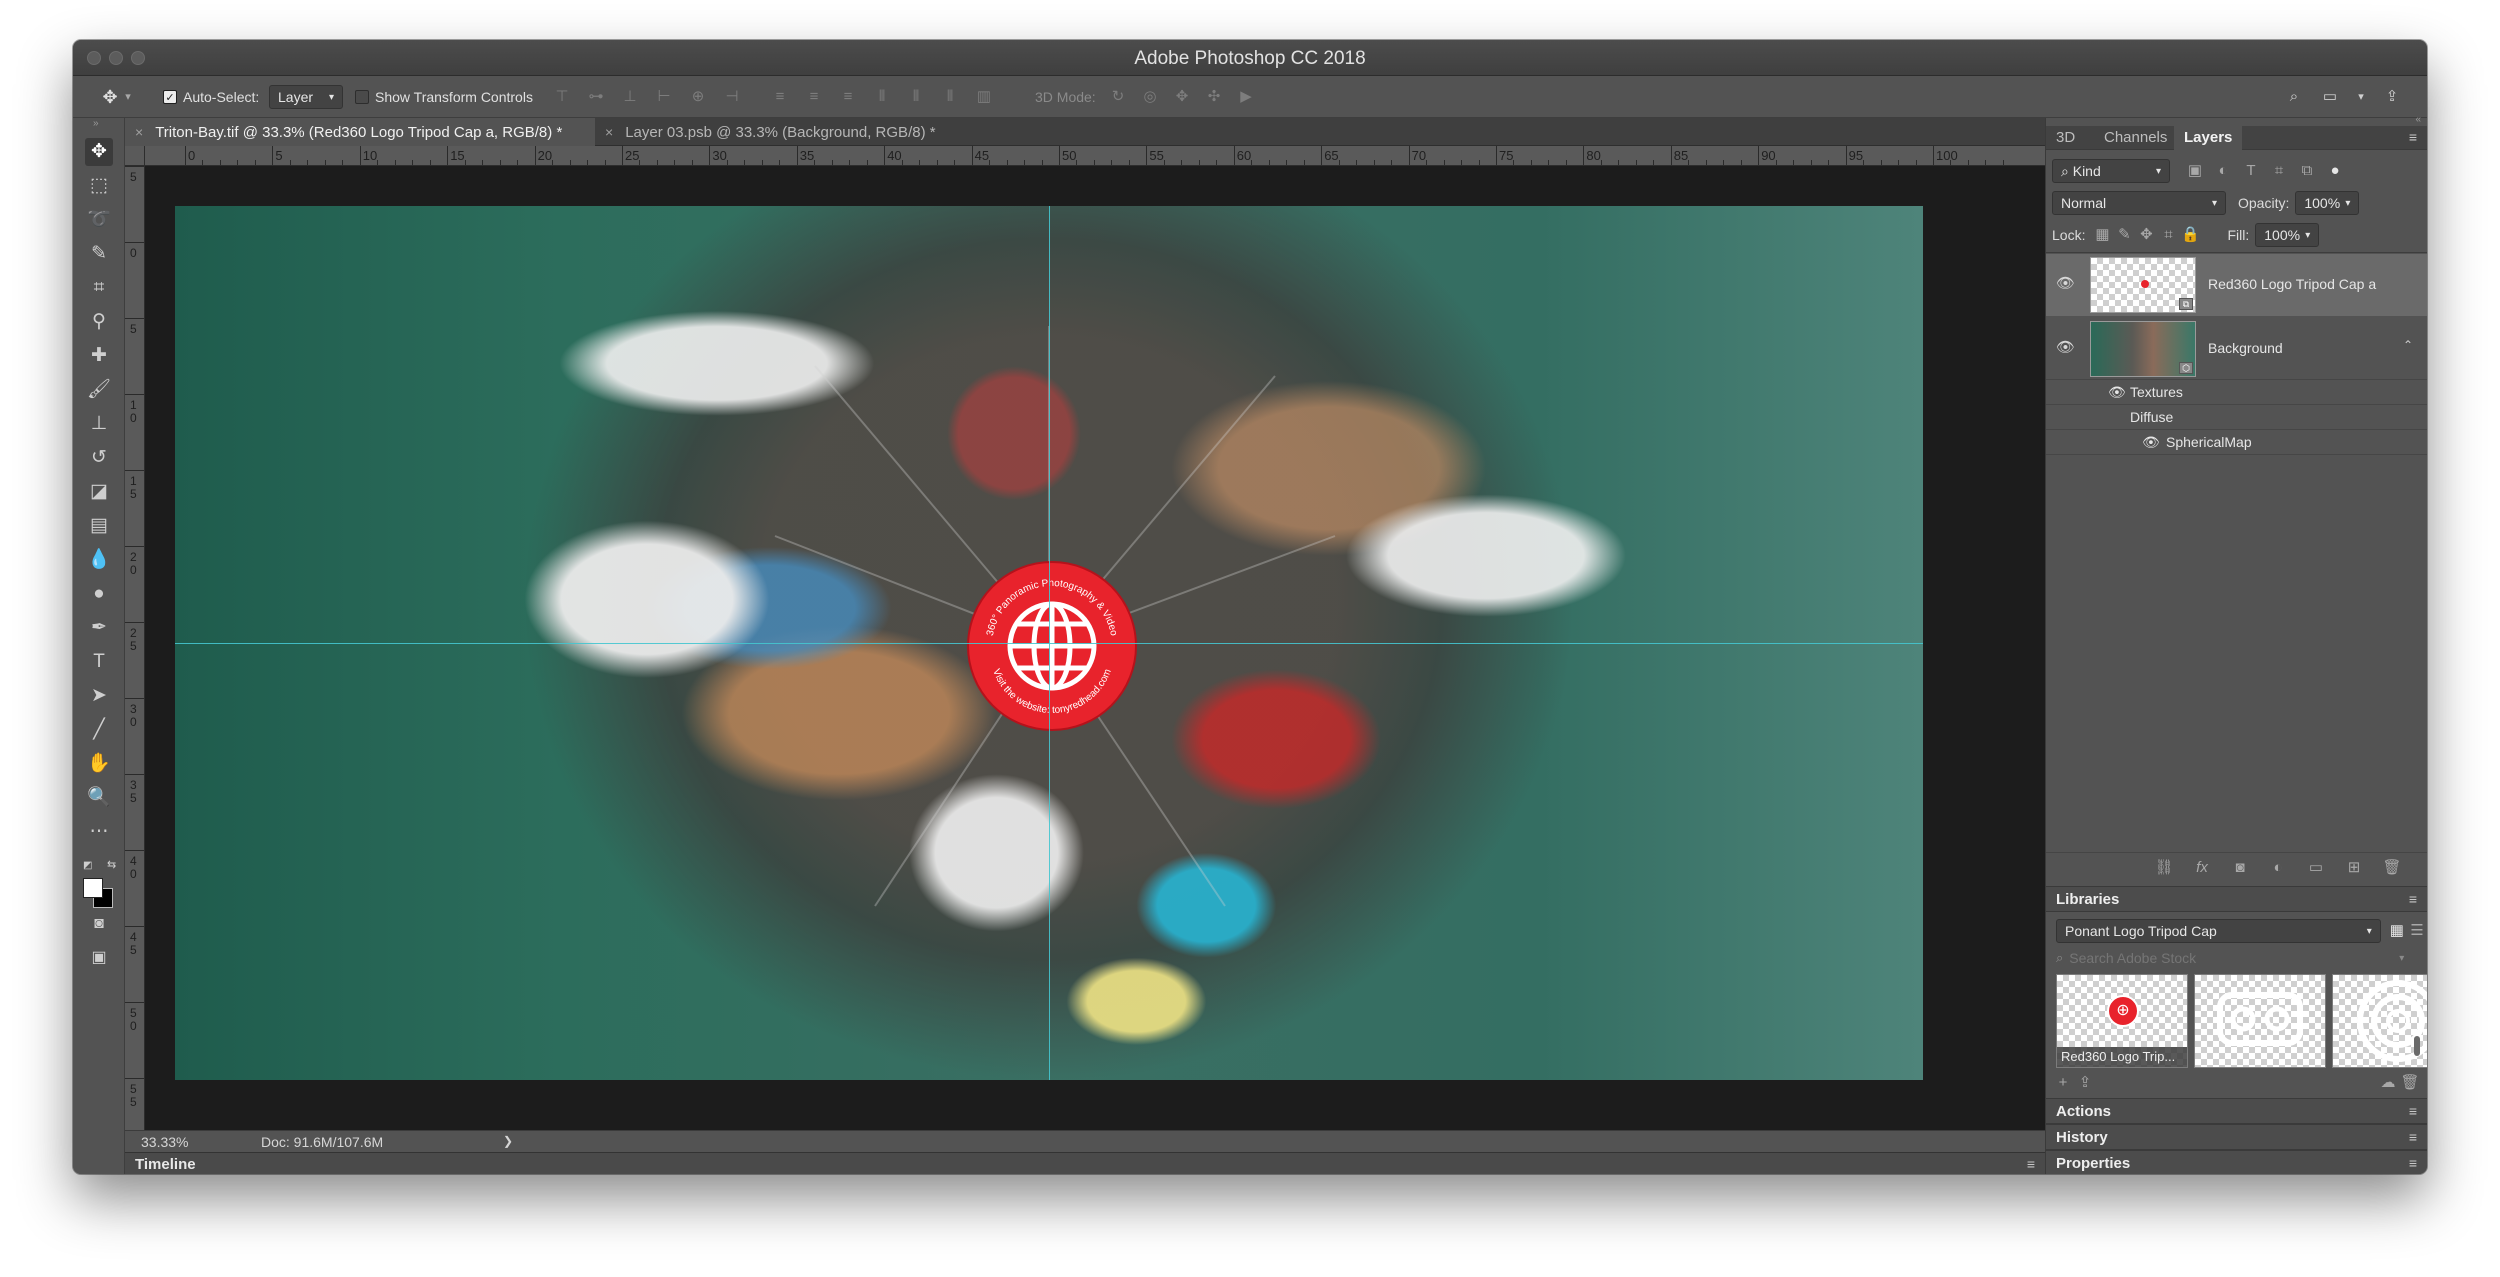  Describe the element at coordinates (99, 798) in the screenshot. I see `zoom-tool-icon: 🔍` at that location.